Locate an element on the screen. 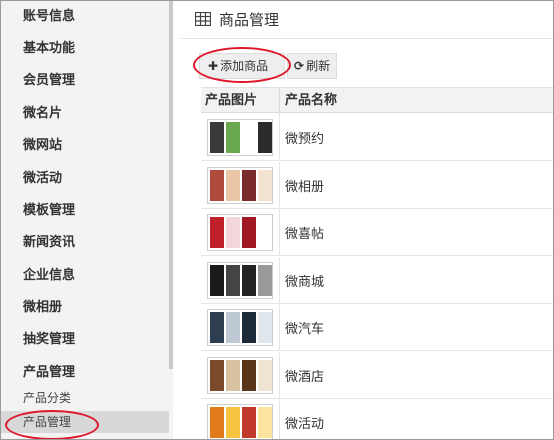 The height and width of the screenshot is (440, 554). table-row: 微商城 is located at coordinates (377, 280).